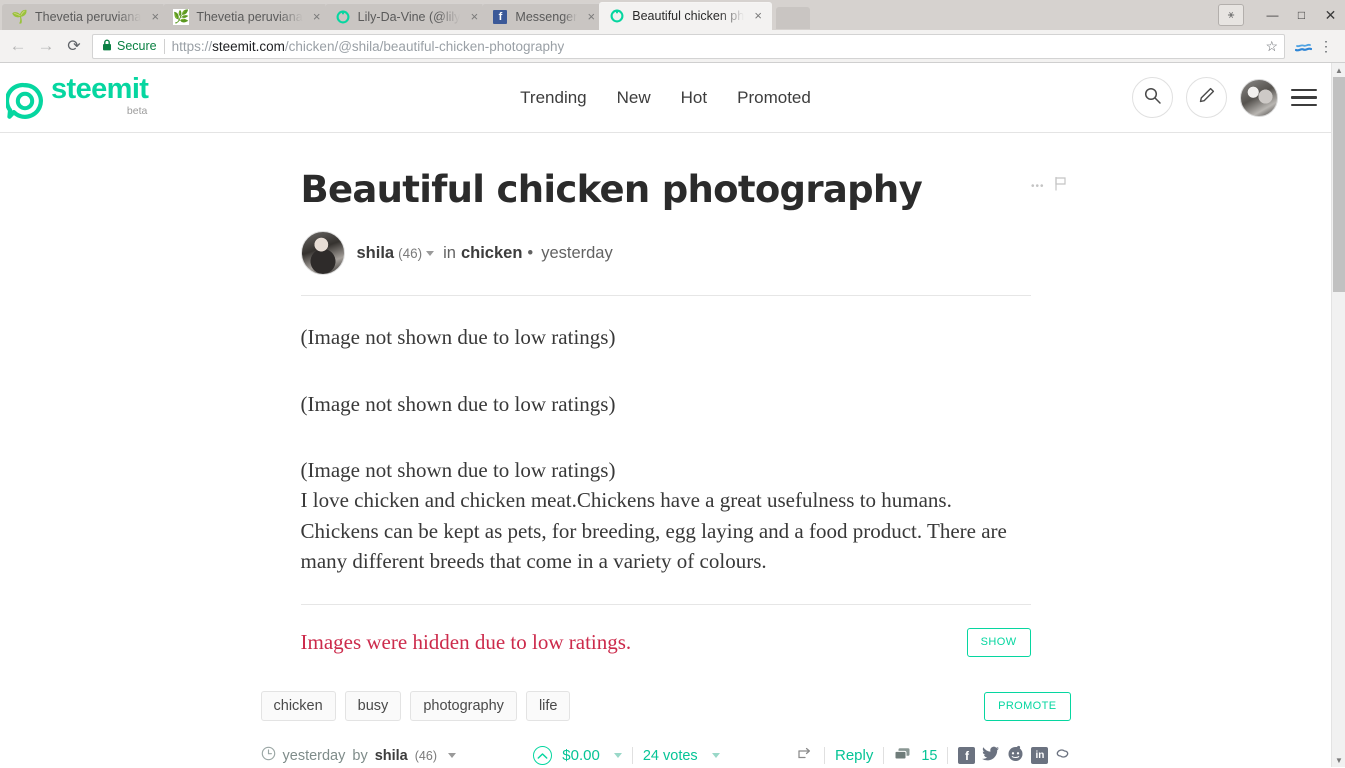 This screenshot has height=768, width=1345. What do you see at coordinates (1339, 184) in the screenshot?
I see `scrollbar-thumb` at bounding box center [1339, 184].